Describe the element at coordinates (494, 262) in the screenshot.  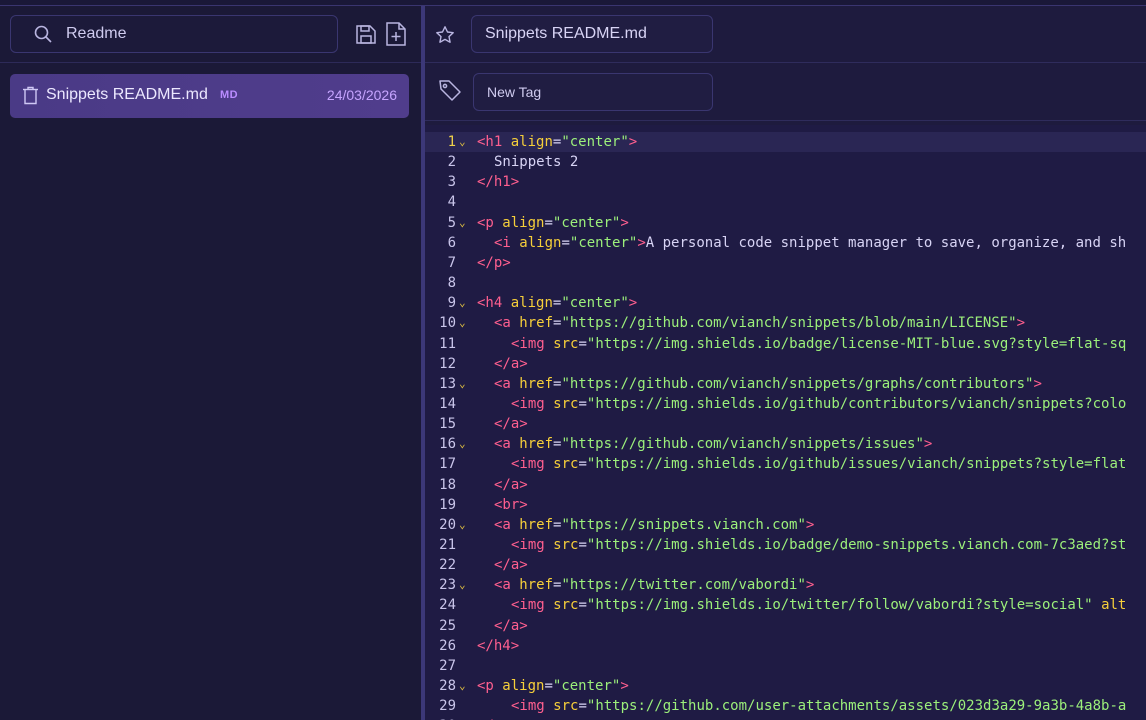
I see `code-token: </p>` at that location.